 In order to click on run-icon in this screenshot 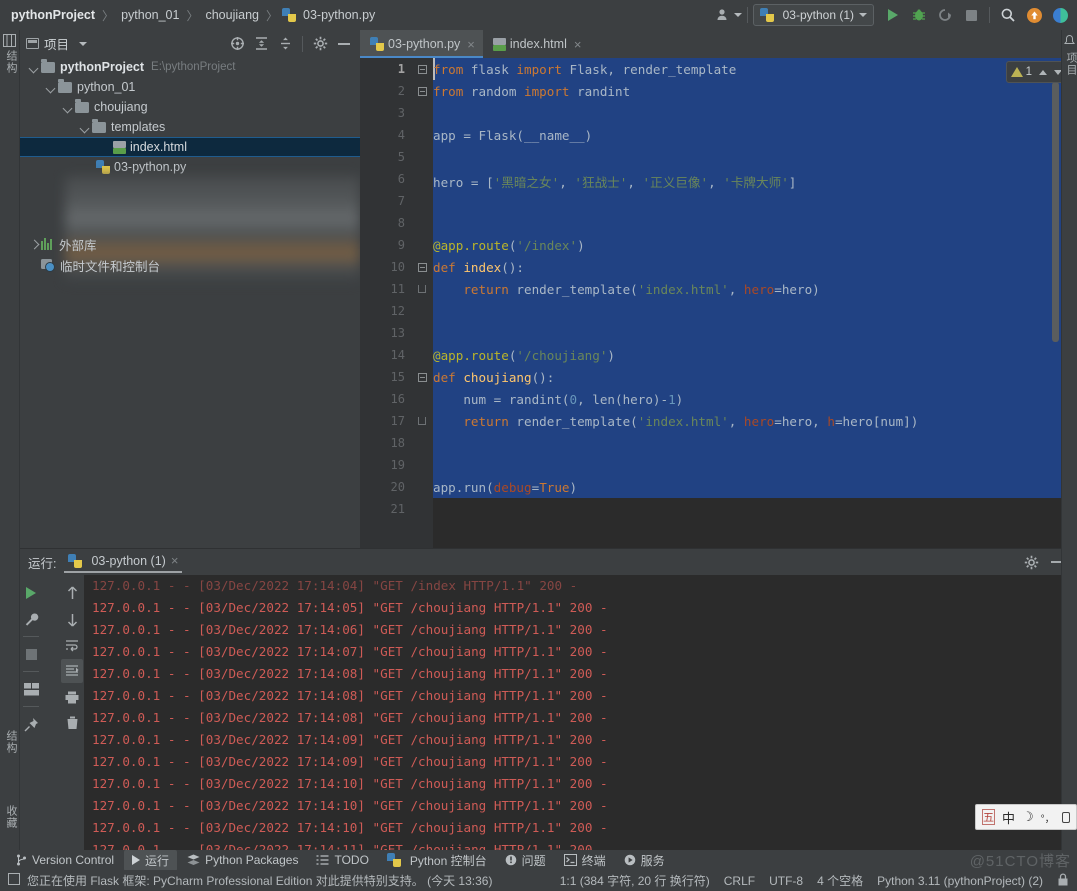, I will do `click(893, 15)`.